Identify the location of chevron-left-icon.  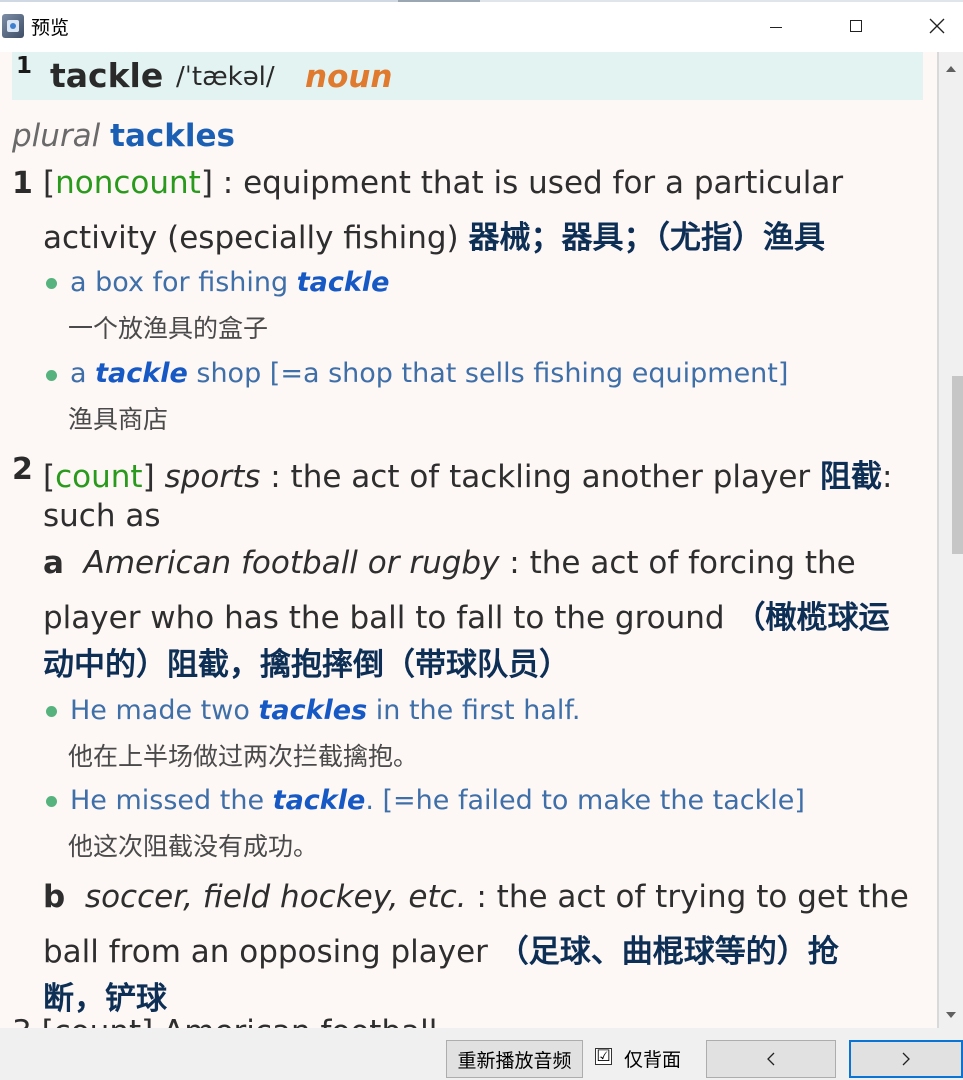
(771, 1059).